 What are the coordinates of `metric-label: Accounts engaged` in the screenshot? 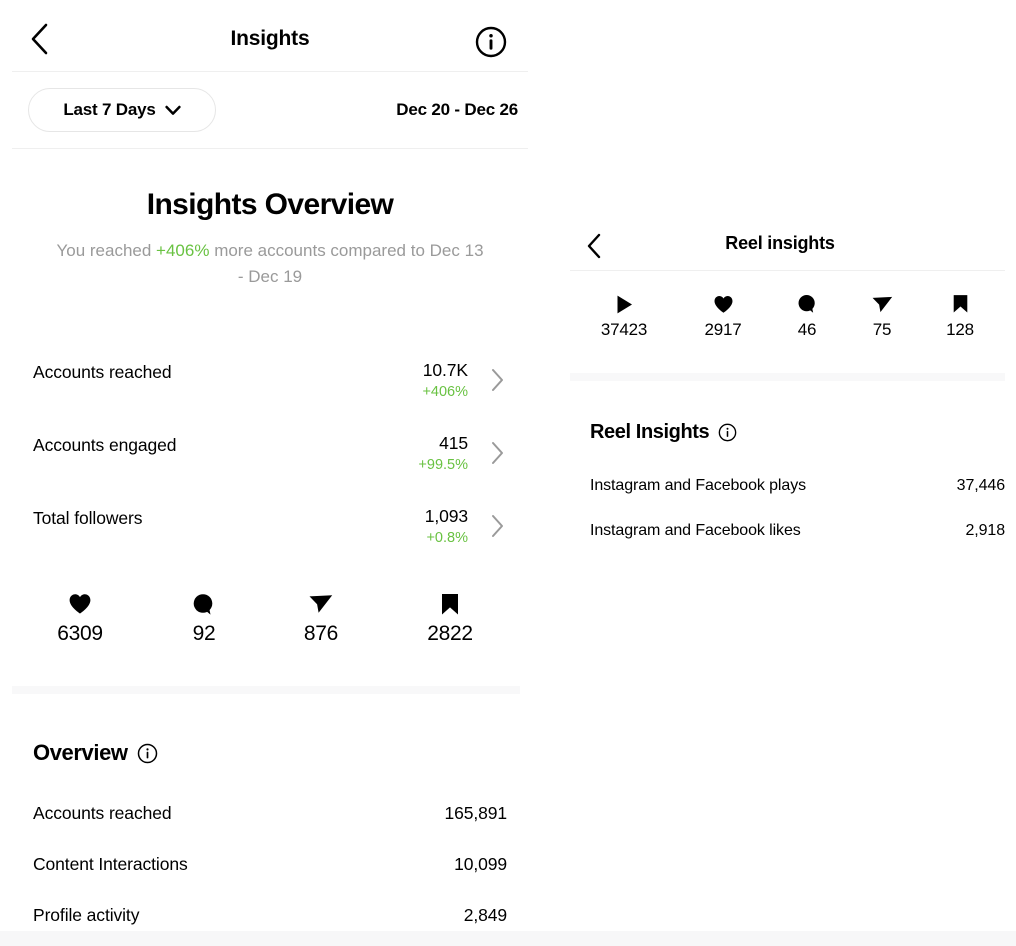 It's located at (105, 445).